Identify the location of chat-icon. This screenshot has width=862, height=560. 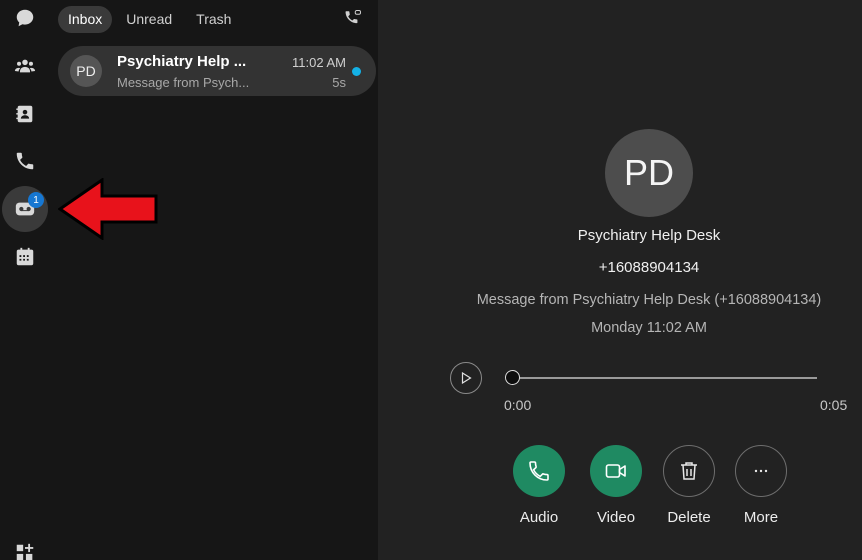
(25, 18).